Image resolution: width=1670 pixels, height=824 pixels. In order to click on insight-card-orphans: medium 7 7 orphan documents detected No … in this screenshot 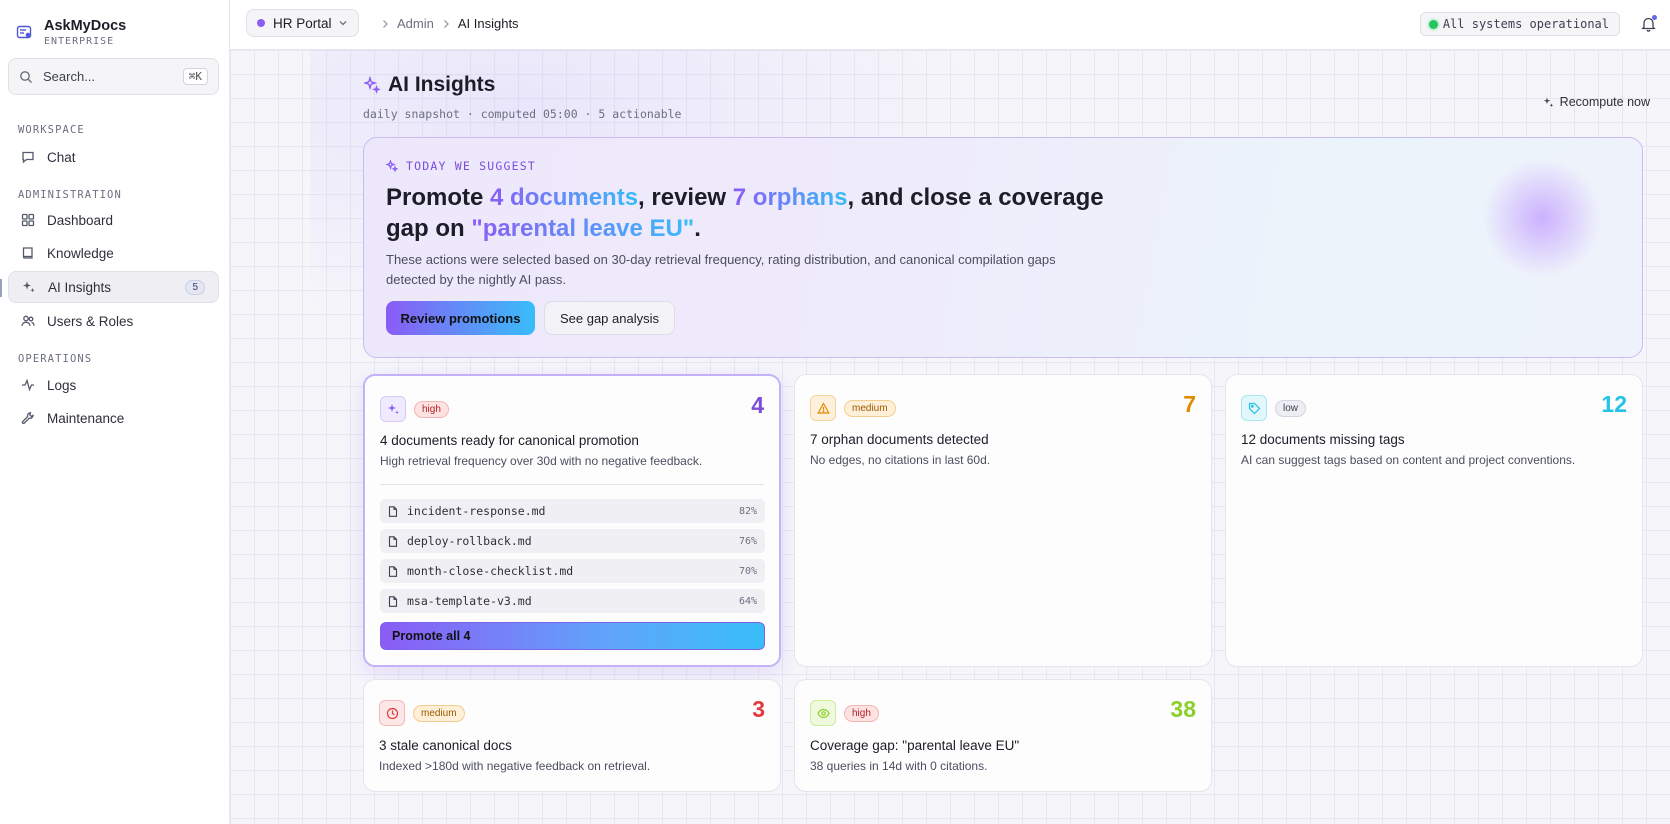, I will do `click(1003, 520)`.